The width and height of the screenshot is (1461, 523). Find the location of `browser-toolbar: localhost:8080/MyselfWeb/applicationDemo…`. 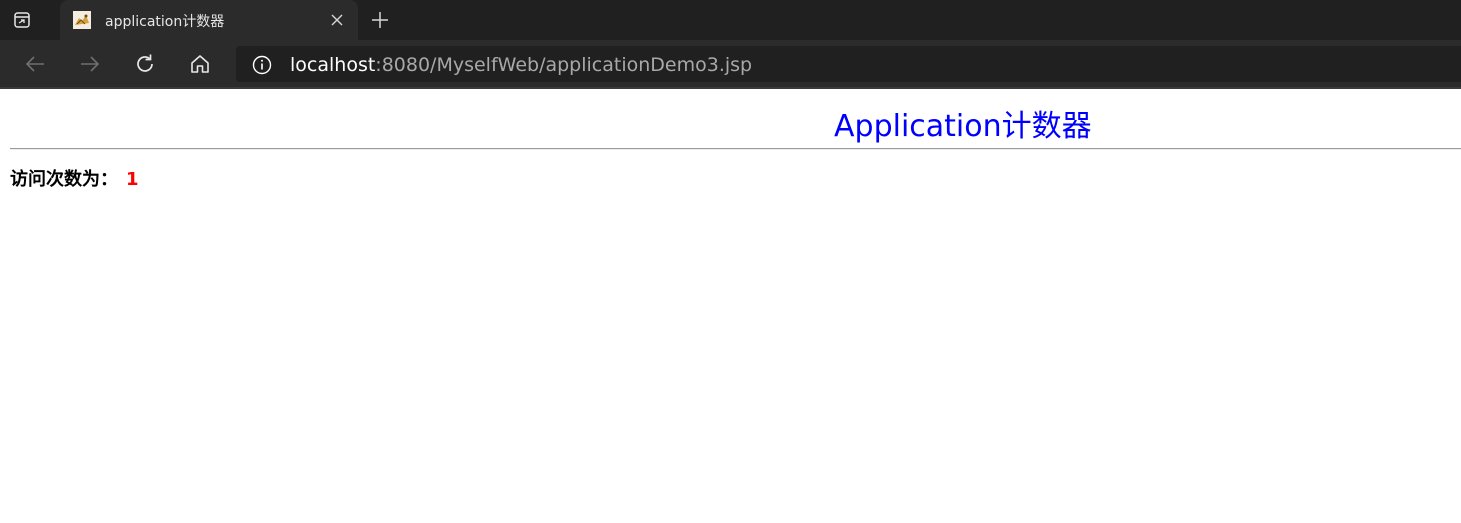

browser-toolbar: localhost:8080/MyselfWeb/applicationDemo… is located at coordinates (730, 63).